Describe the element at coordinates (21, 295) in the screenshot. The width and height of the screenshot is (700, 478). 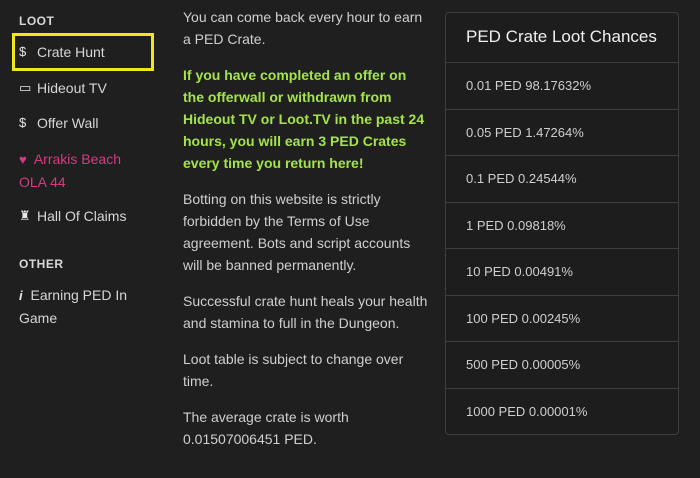
I see `info-icon: i` at that location.